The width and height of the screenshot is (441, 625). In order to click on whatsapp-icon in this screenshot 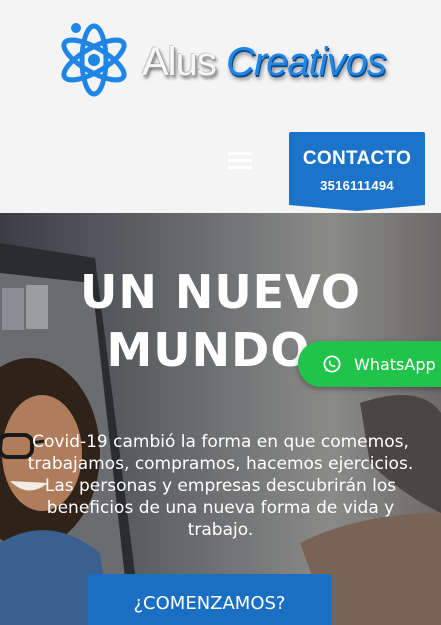, I will do `click(332, 364)`.